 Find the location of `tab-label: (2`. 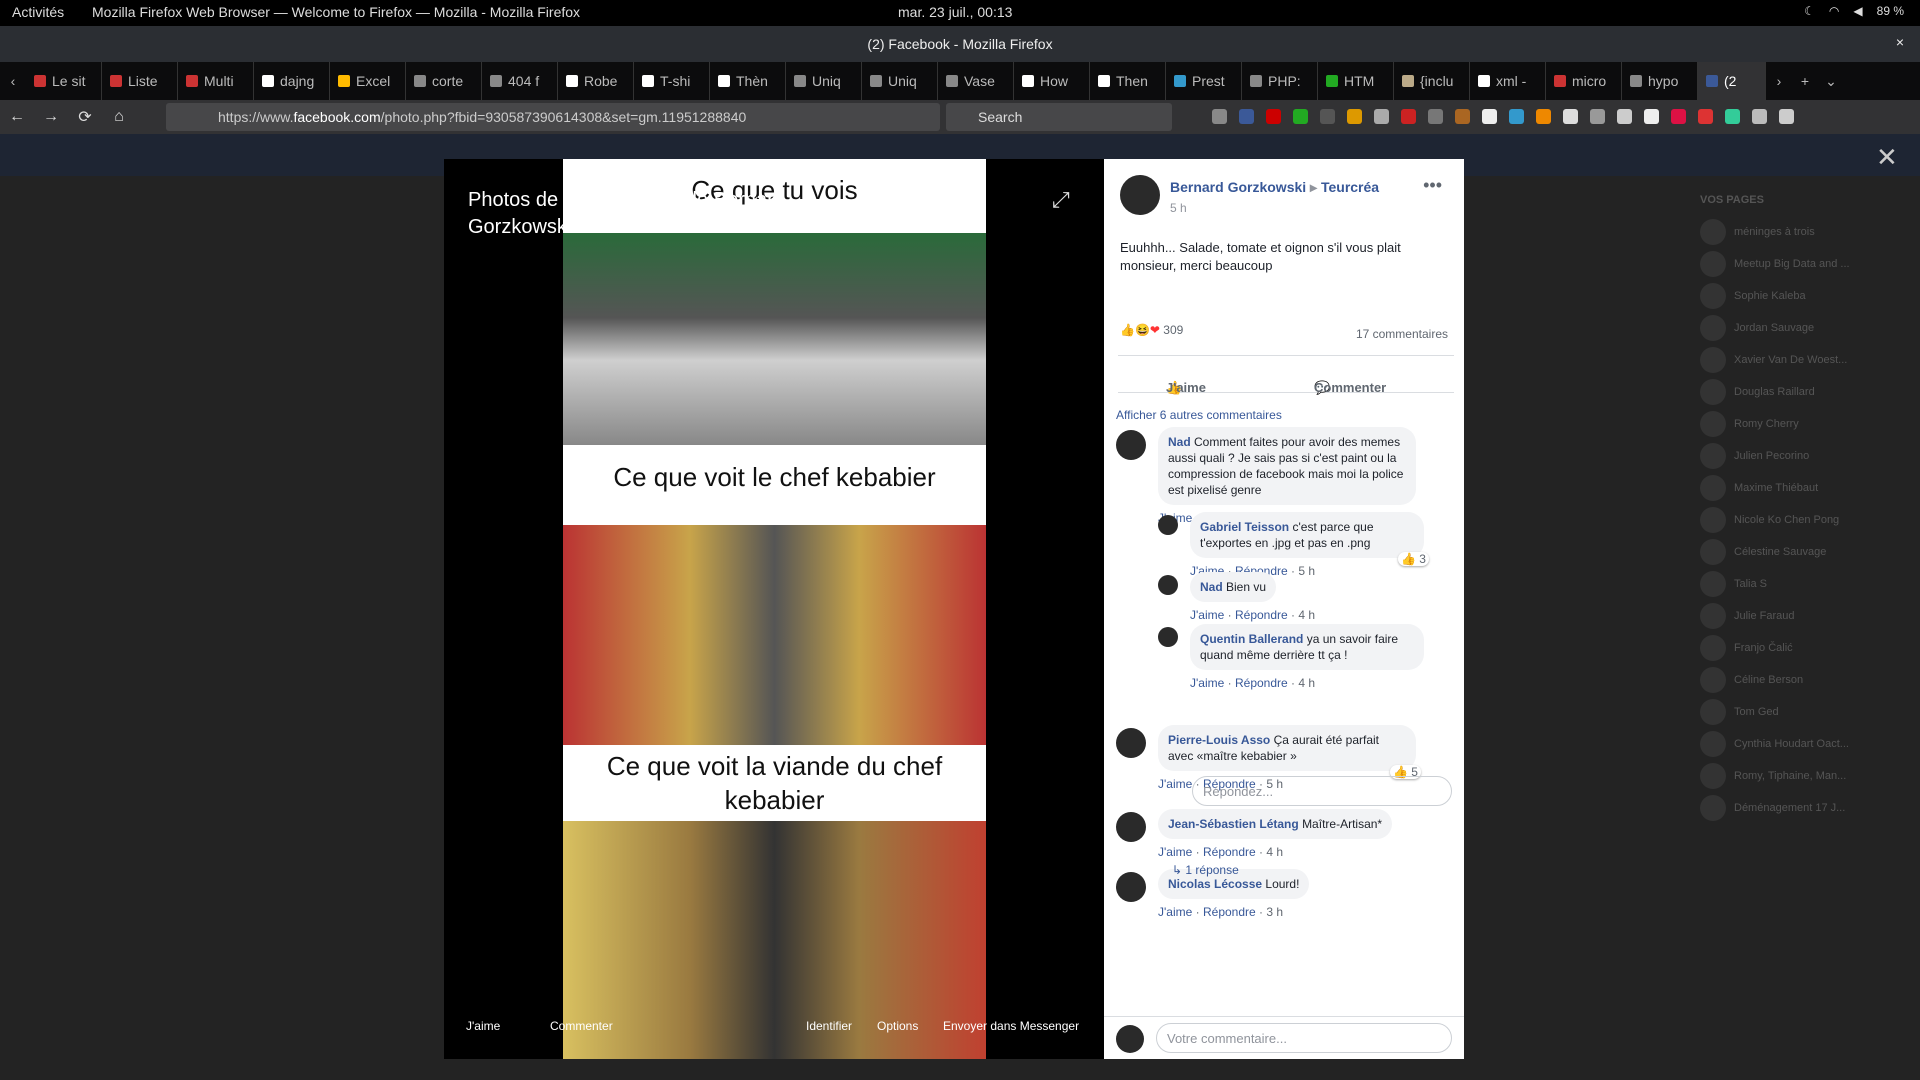

tab-label: (2 is located at coordinates (1730, 81).